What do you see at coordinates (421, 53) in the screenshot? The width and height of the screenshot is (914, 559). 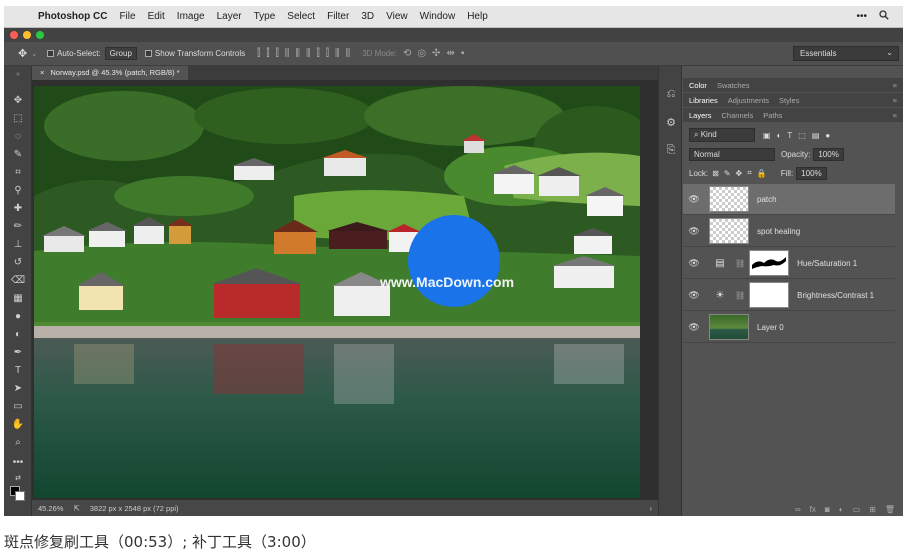 I see `3d-roll-icon: ◎` at bounding box center [421, 53].